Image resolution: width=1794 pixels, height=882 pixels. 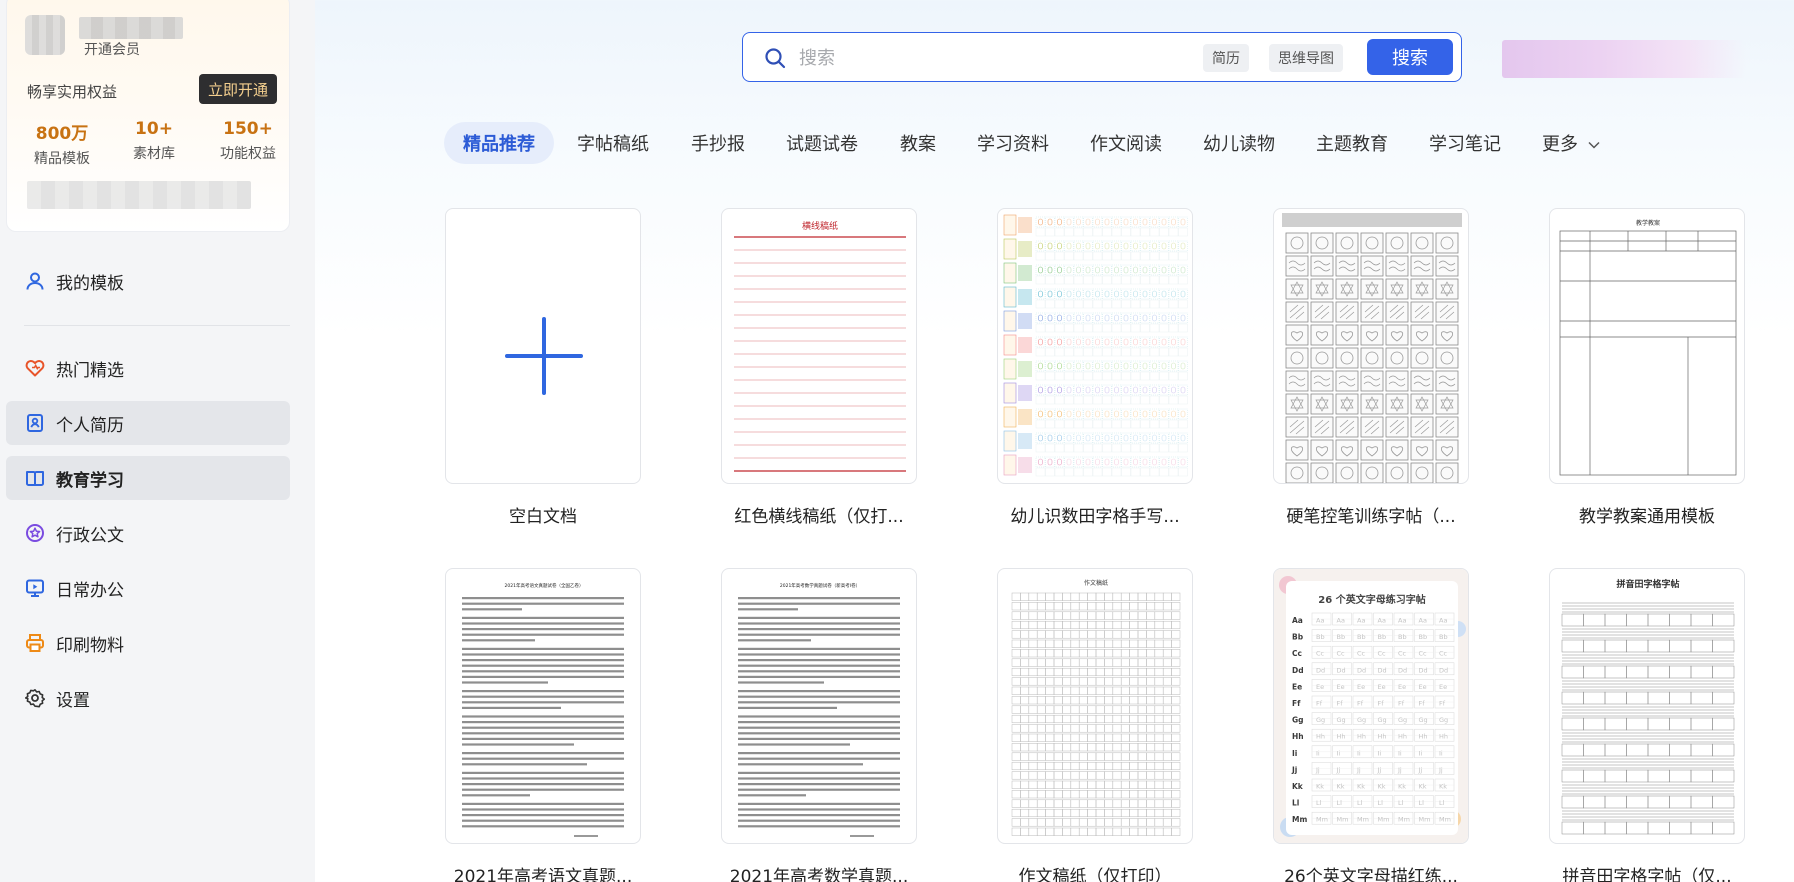 What do you see at coordinates (238, 89) in the screenshot?
I see `open-now-button: 立即开通` at bounding box center [238, 89].